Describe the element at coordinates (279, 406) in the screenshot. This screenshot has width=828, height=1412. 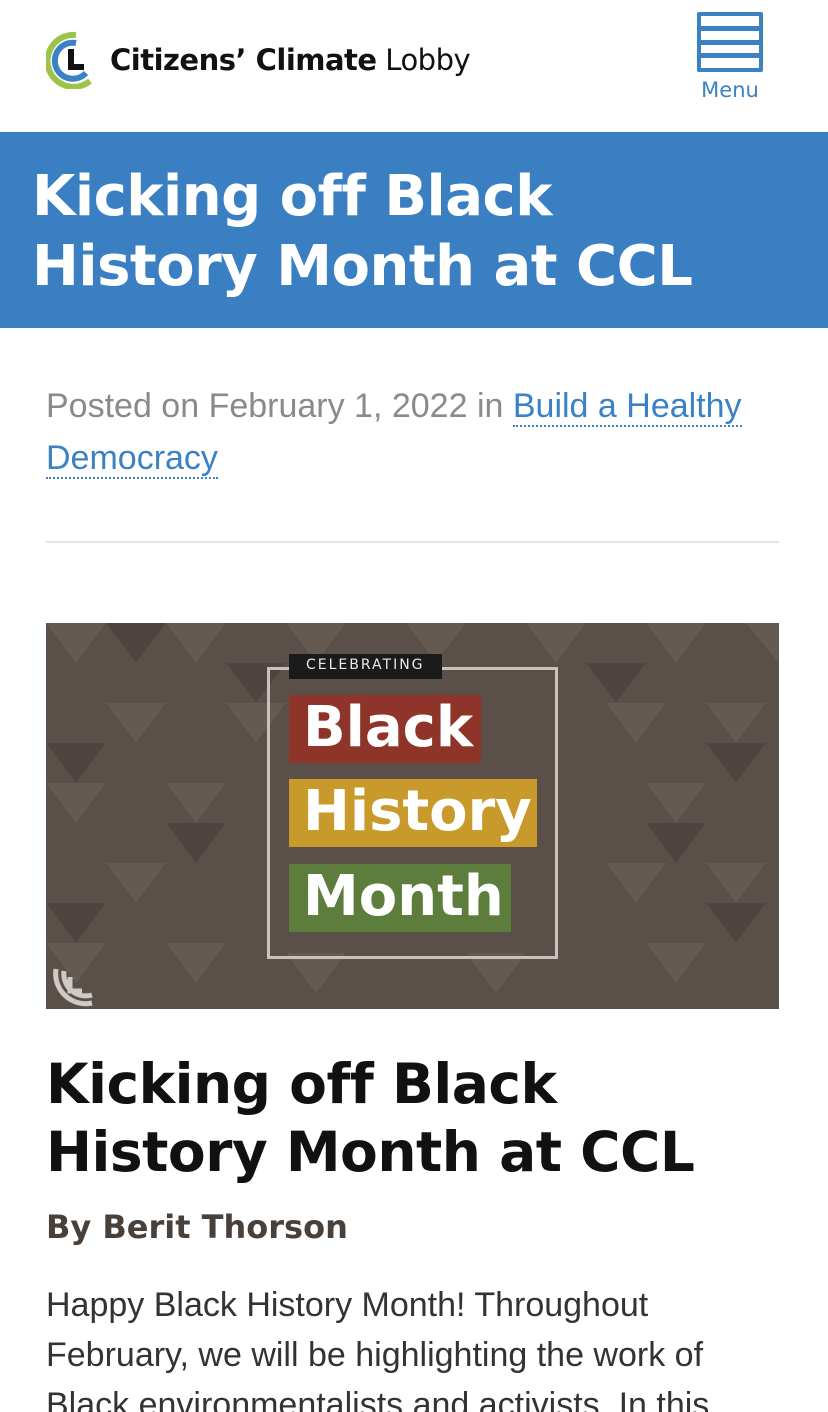
I see `posted-date-text: Posted on February 1, 2022 in` at that location.